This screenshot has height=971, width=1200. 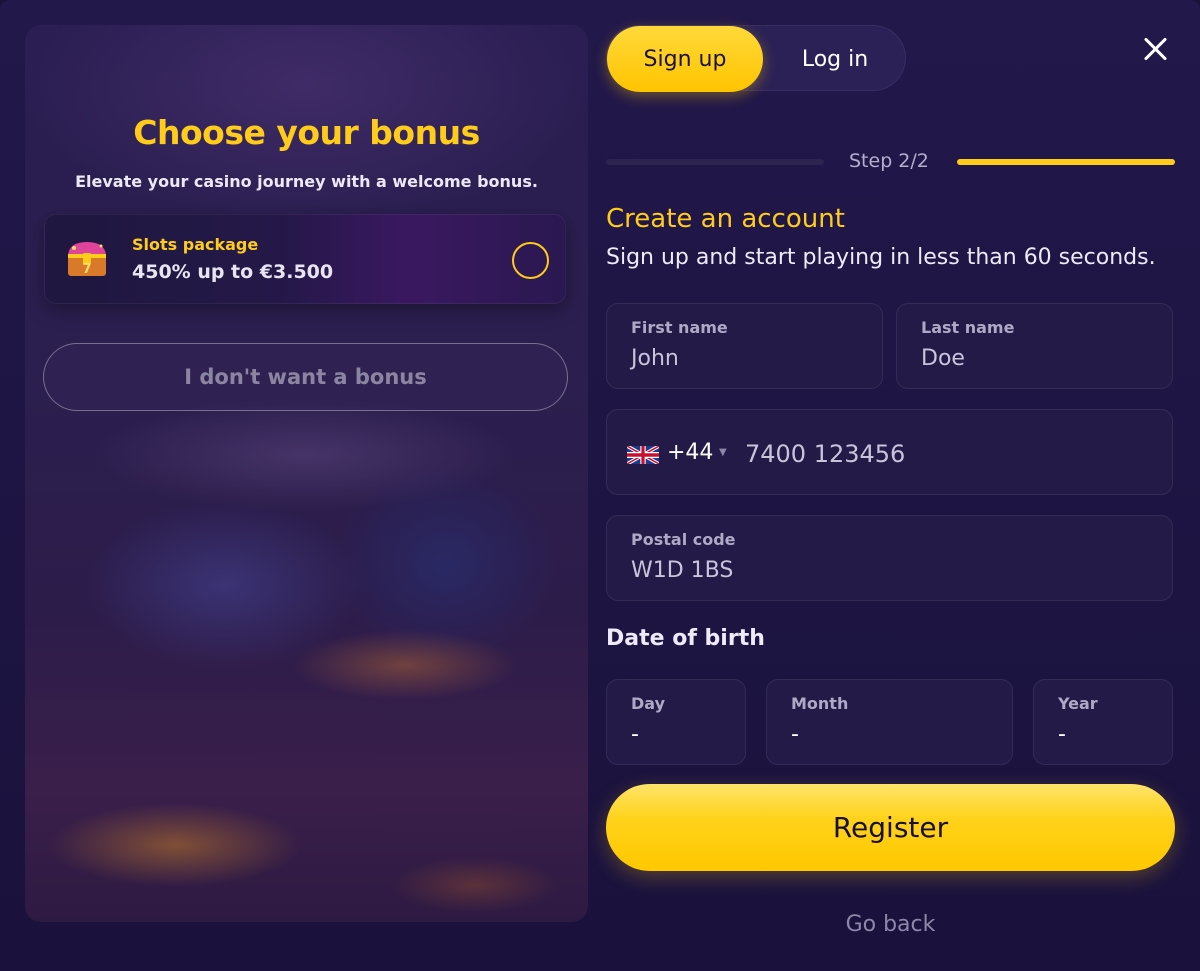 What do you see at coordinates (306, 132) in the screenshot?
I see `bonus-panel-title: Choose your bonus` at bounding box center [306, 132].